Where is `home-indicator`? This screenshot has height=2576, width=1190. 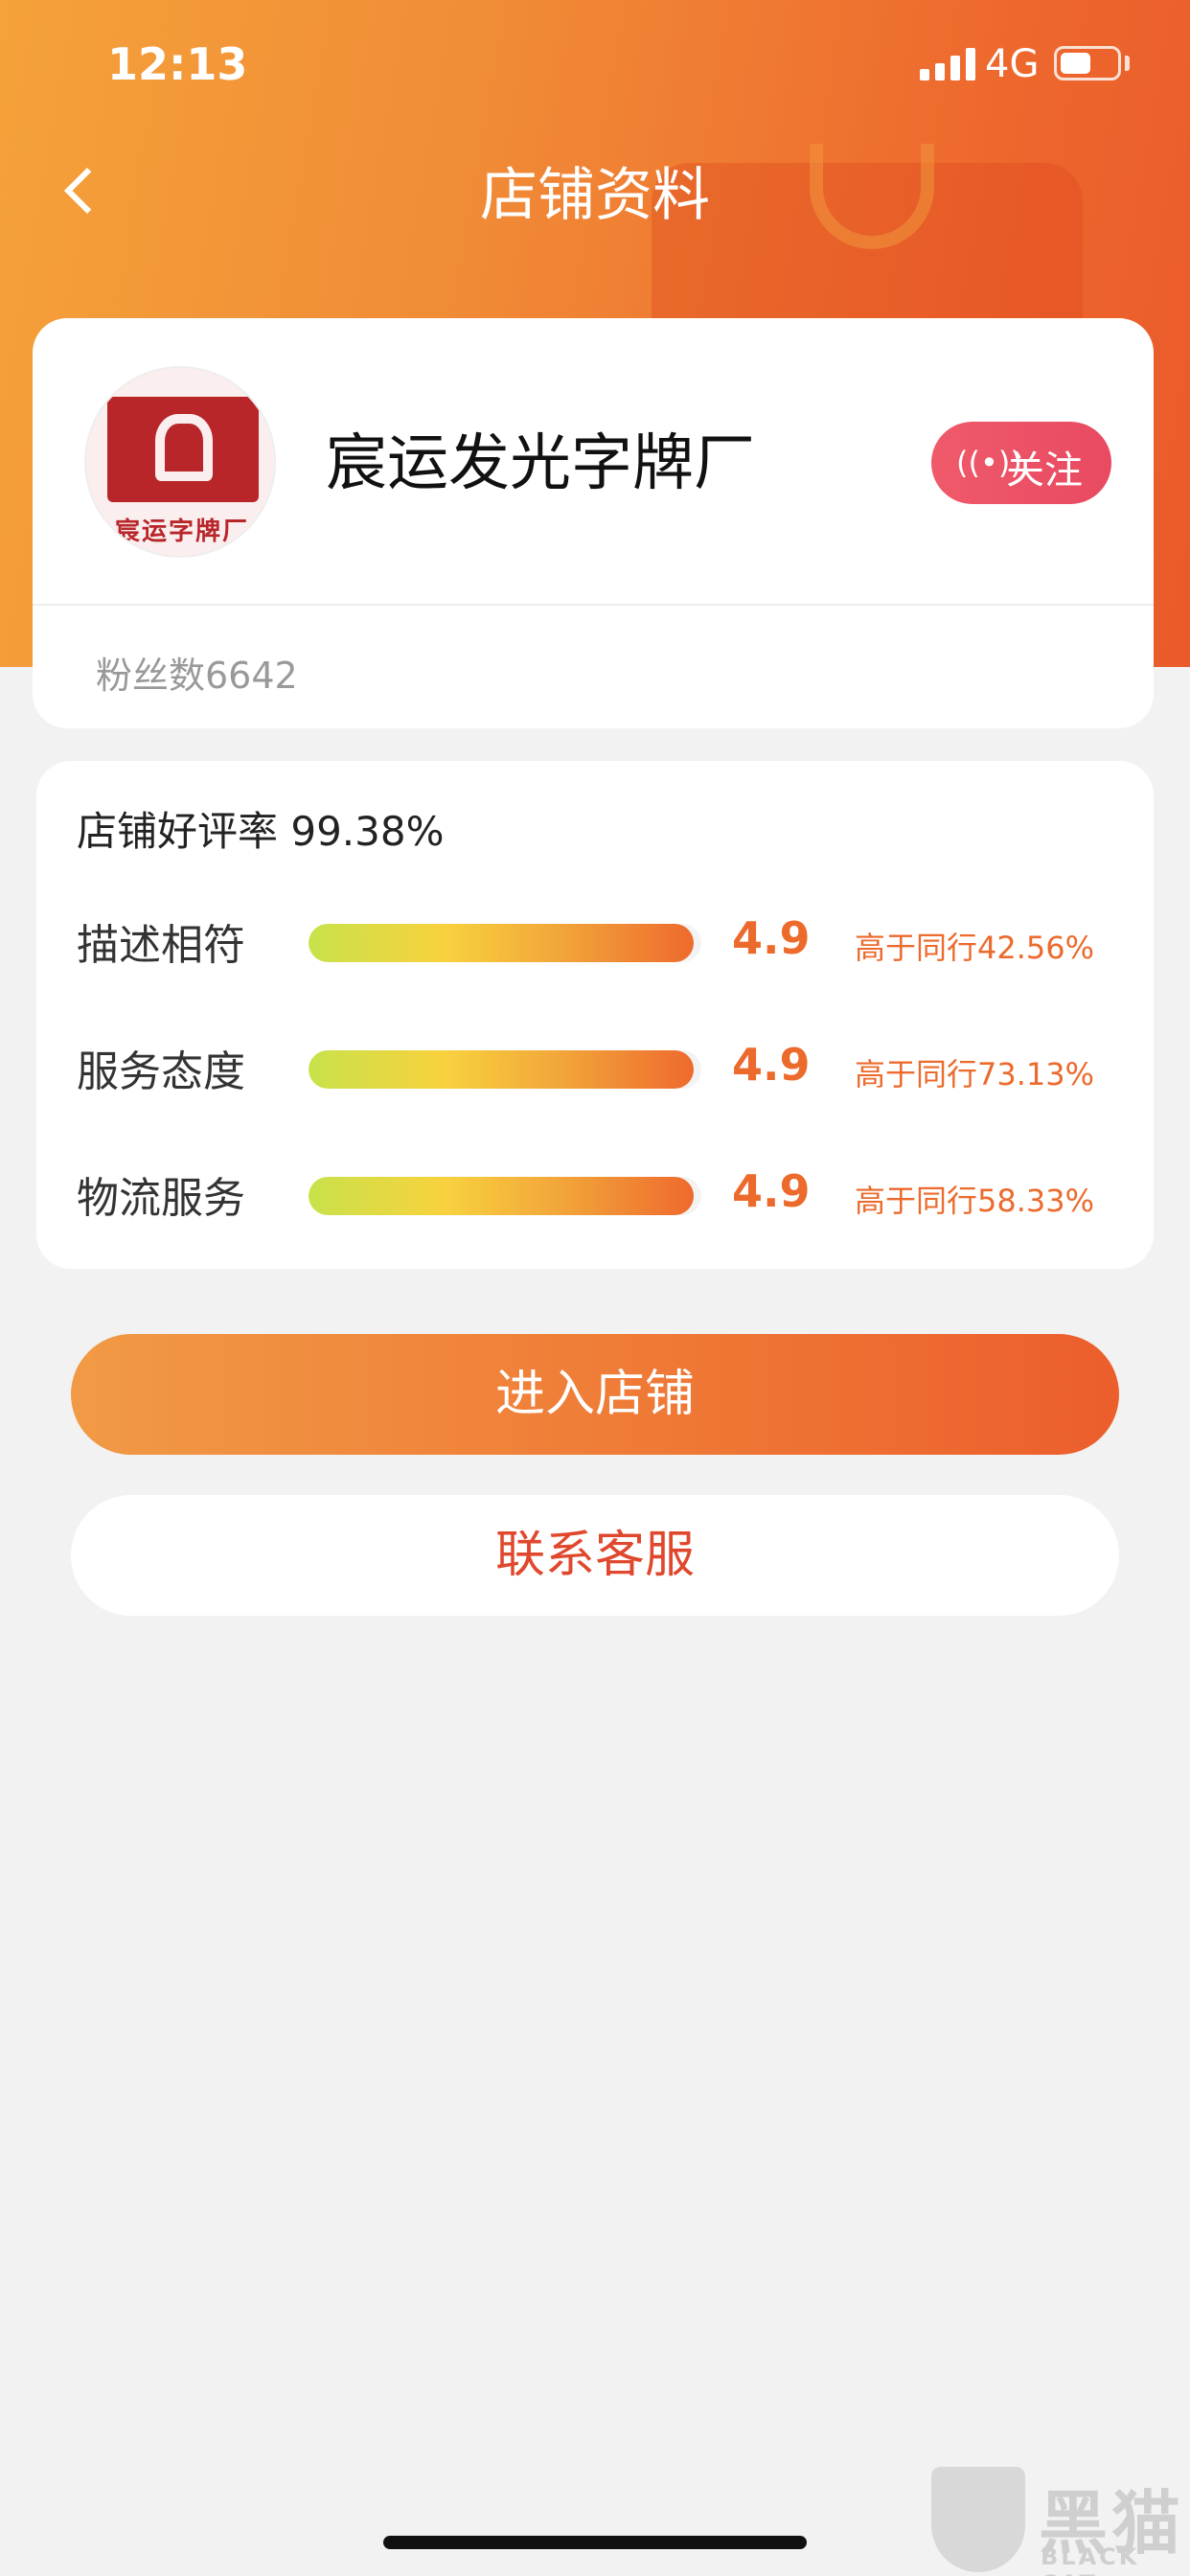
home-indicator is located at coordinates (595, 2542).